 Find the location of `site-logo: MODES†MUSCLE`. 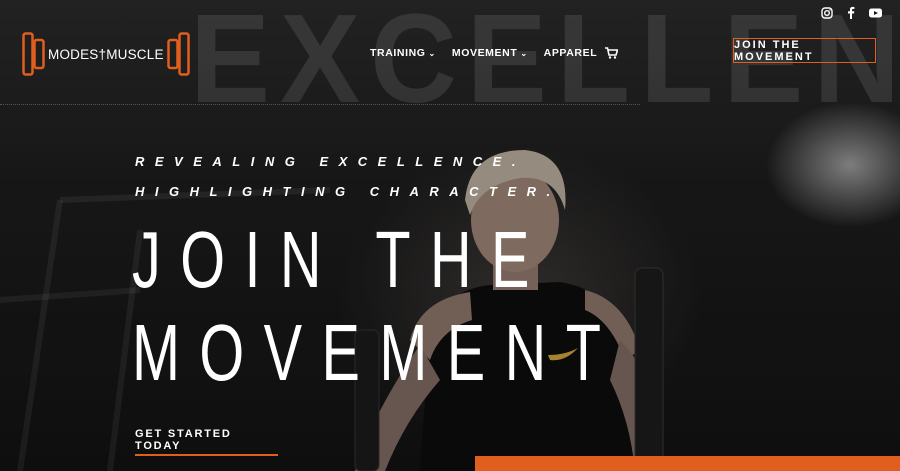

site-logo: MODES†MUSCLE is located at coordinates (106, 54).